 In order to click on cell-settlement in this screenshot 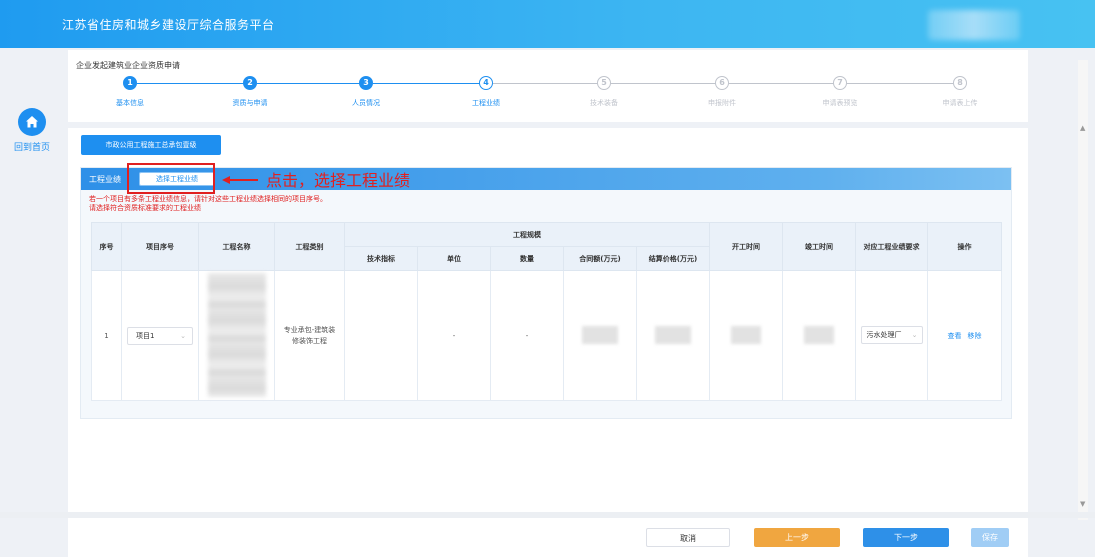, I will do `click(673, 335)`.